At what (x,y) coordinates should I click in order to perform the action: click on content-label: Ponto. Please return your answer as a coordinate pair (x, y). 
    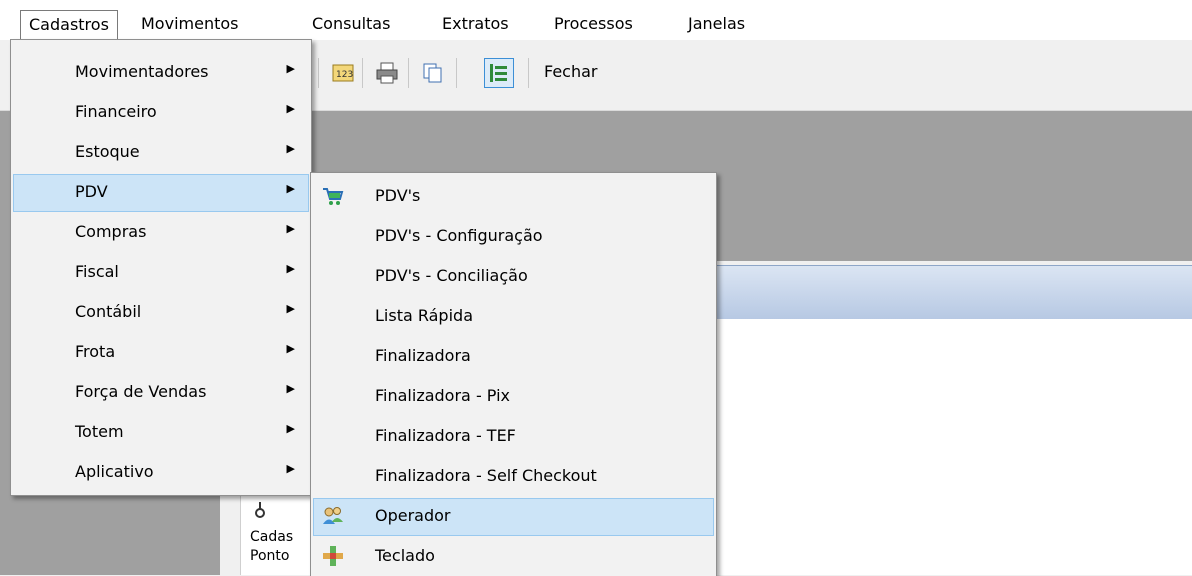
    Looking at the image, I should click on (270, 556).